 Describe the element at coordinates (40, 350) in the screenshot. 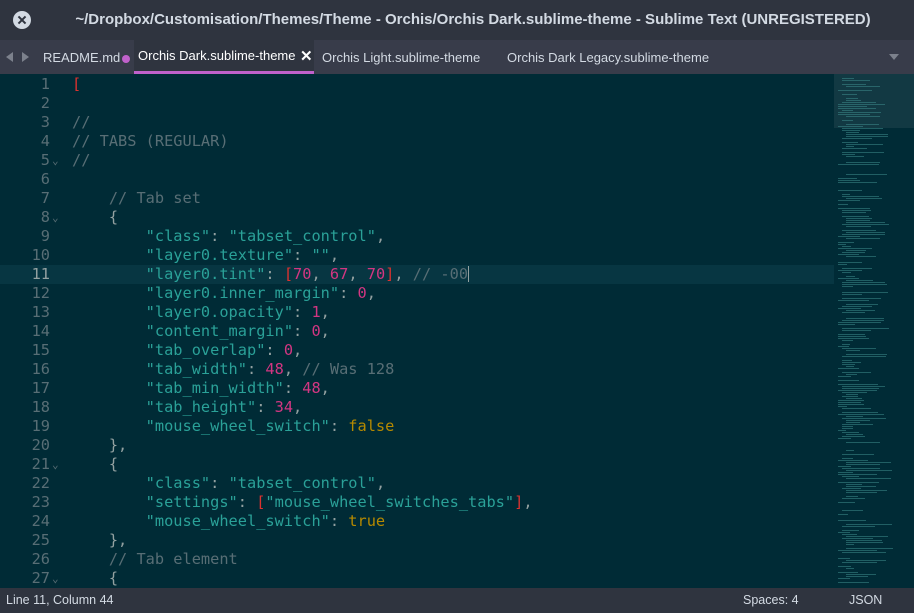

I see `line-number: 15` at that location.